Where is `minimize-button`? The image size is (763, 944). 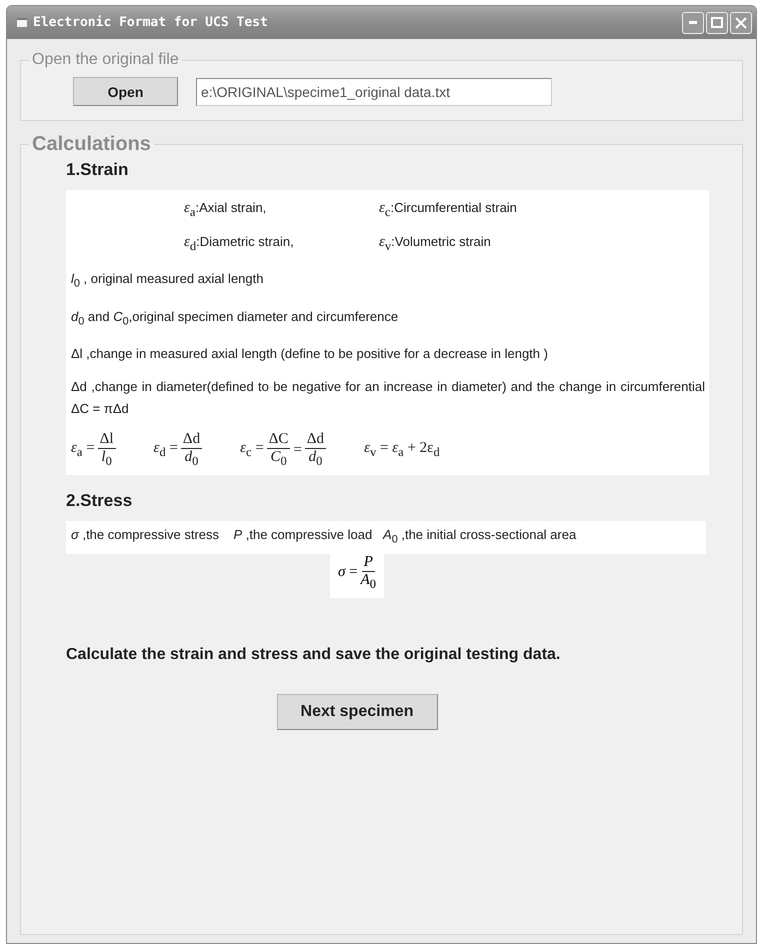
minimize-button is located at coordinates (693, 23).